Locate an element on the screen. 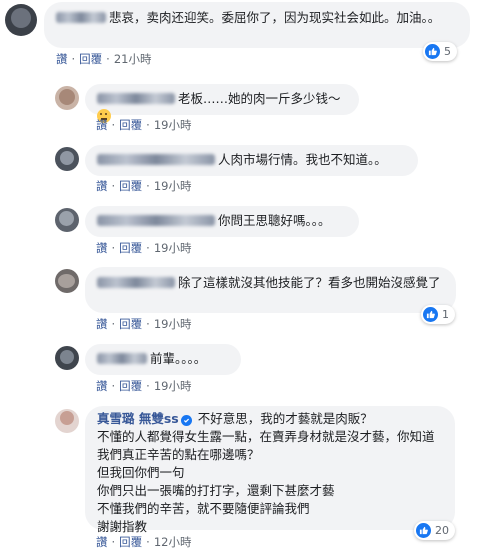 The image size is (487, 555). author-name: 真雪璐 無雙ss is located at coordinates (138, 418).